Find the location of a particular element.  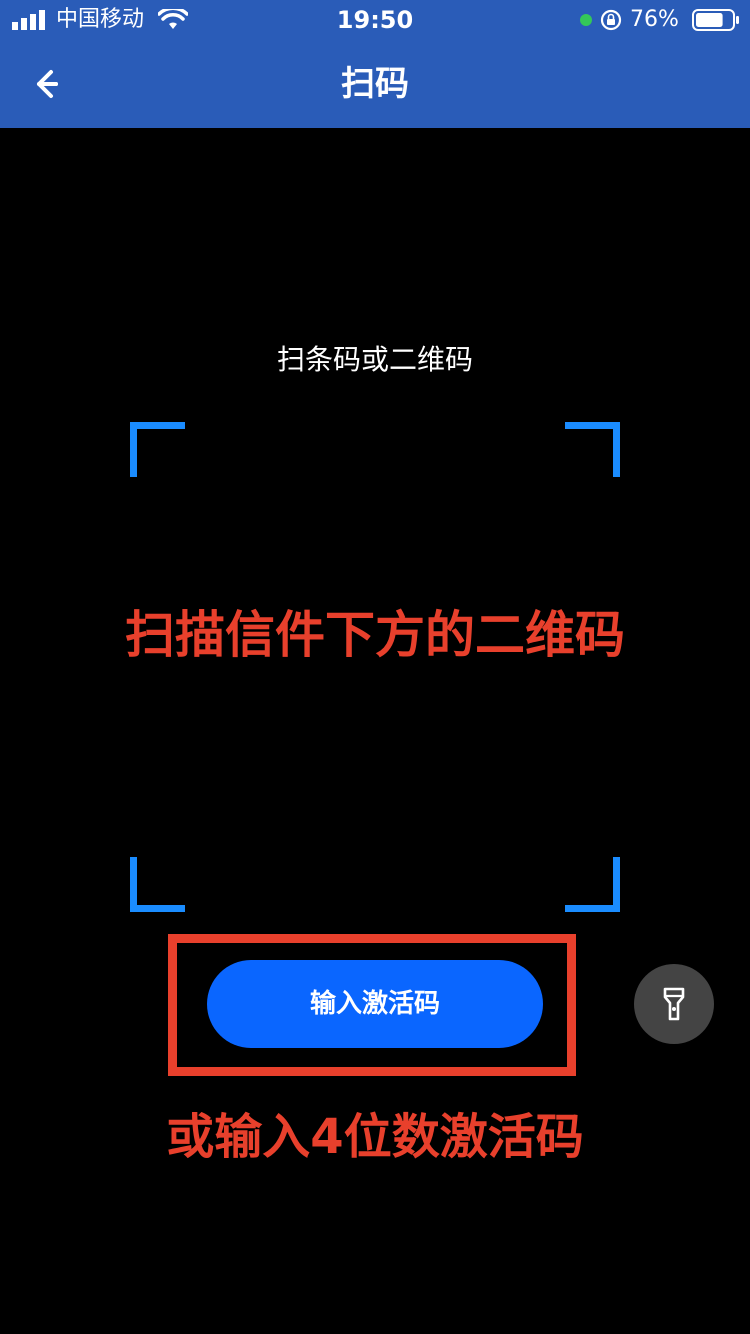

overlay-instruction: 扫描信件下方的二维码 is located at coordinates (375, 635).